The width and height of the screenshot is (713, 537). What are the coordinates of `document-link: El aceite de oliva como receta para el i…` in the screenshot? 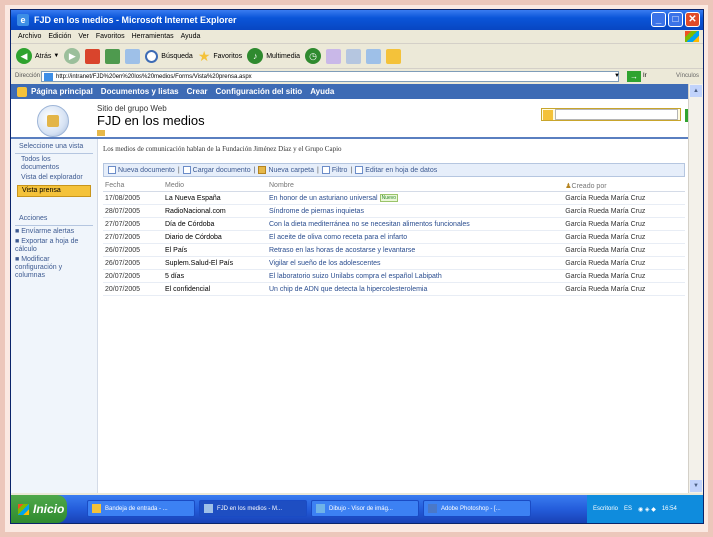 It's located at (338, 237).